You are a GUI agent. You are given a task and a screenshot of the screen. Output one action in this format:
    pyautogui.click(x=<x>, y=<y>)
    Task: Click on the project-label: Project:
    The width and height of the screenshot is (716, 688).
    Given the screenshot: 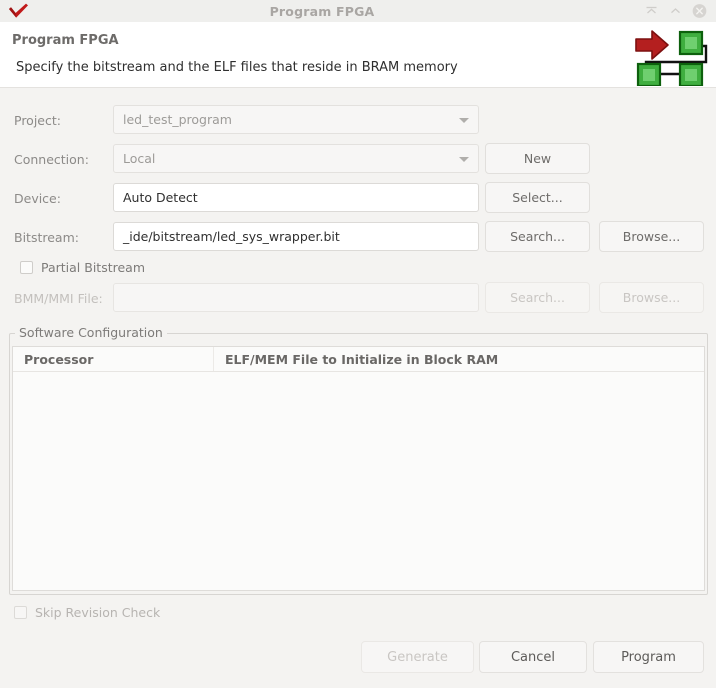 What is the action you would take?
    pyautogui.click(x=37, y=120)
    